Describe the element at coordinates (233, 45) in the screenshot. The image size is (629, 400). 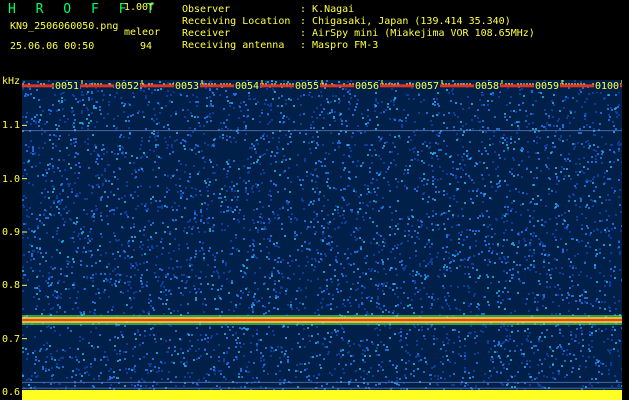
I see `info-label: Receiving antenna` at that location.